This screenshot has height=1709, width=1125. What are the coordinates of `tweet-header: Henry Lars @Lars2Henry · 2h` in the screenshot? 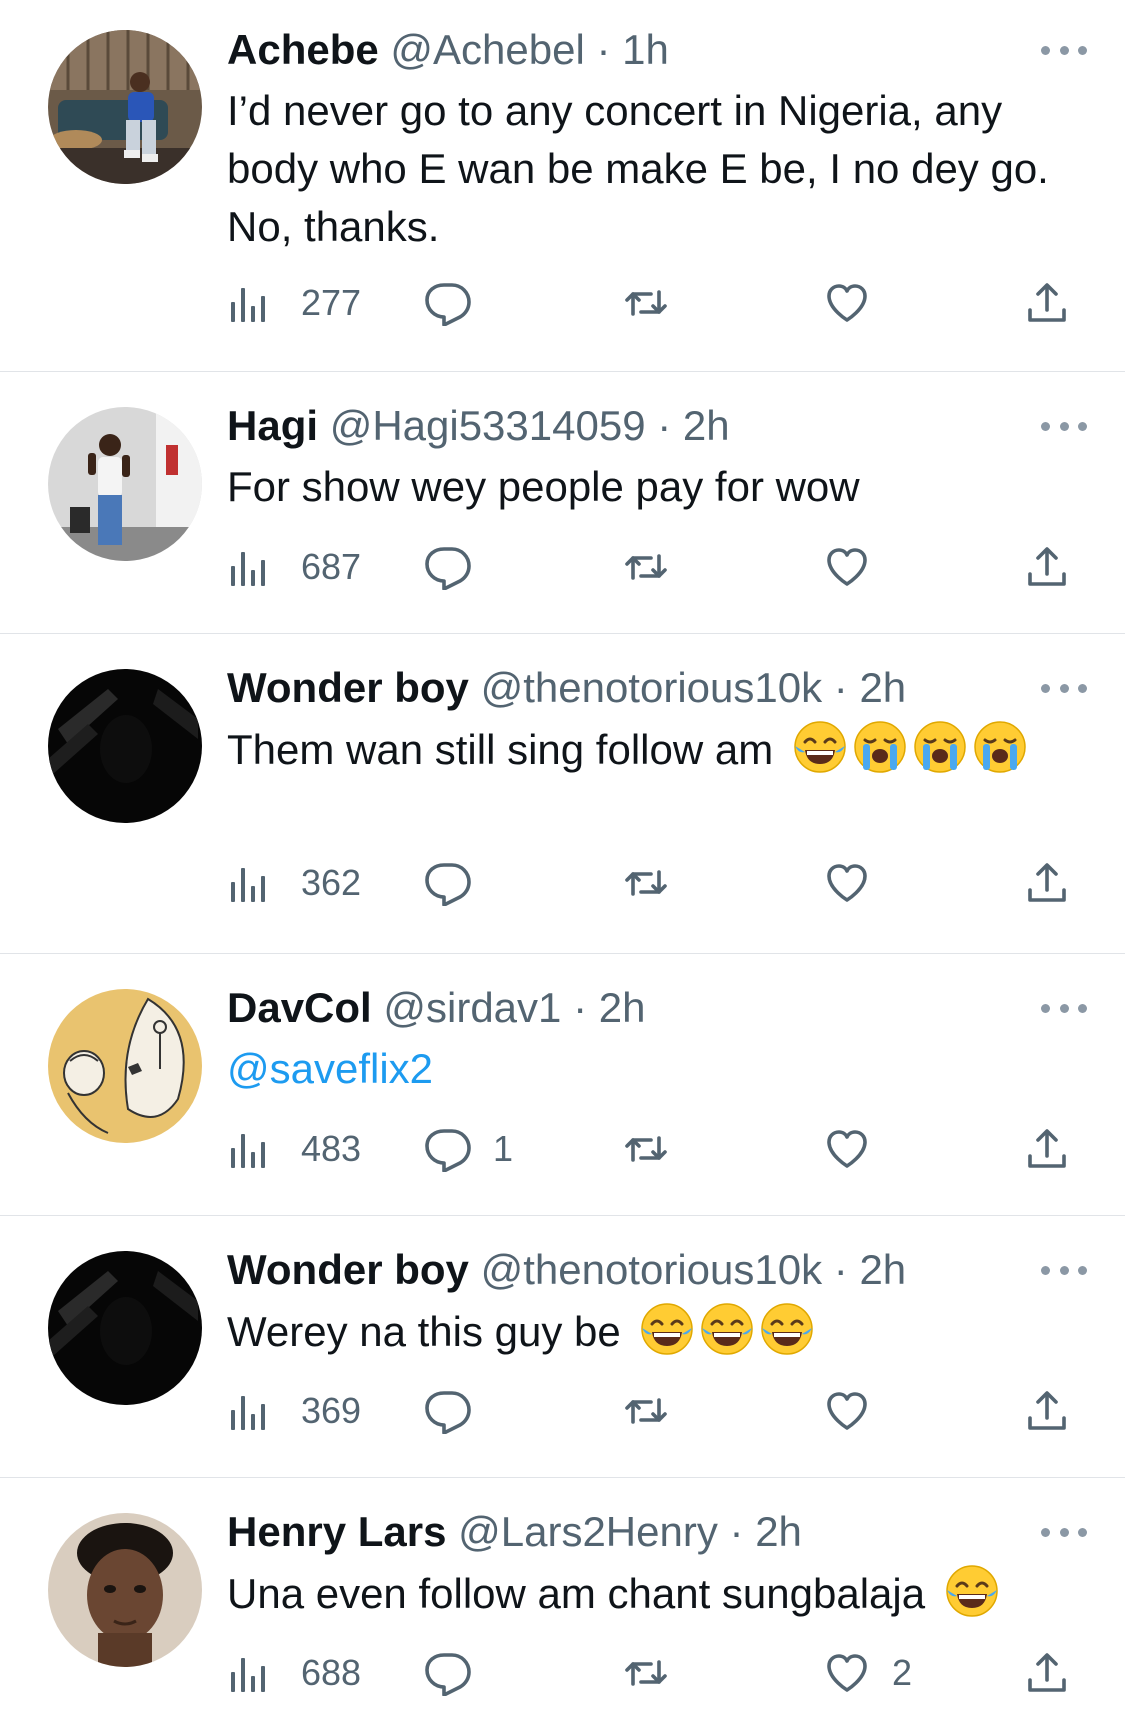 It's located at (656, 1532).